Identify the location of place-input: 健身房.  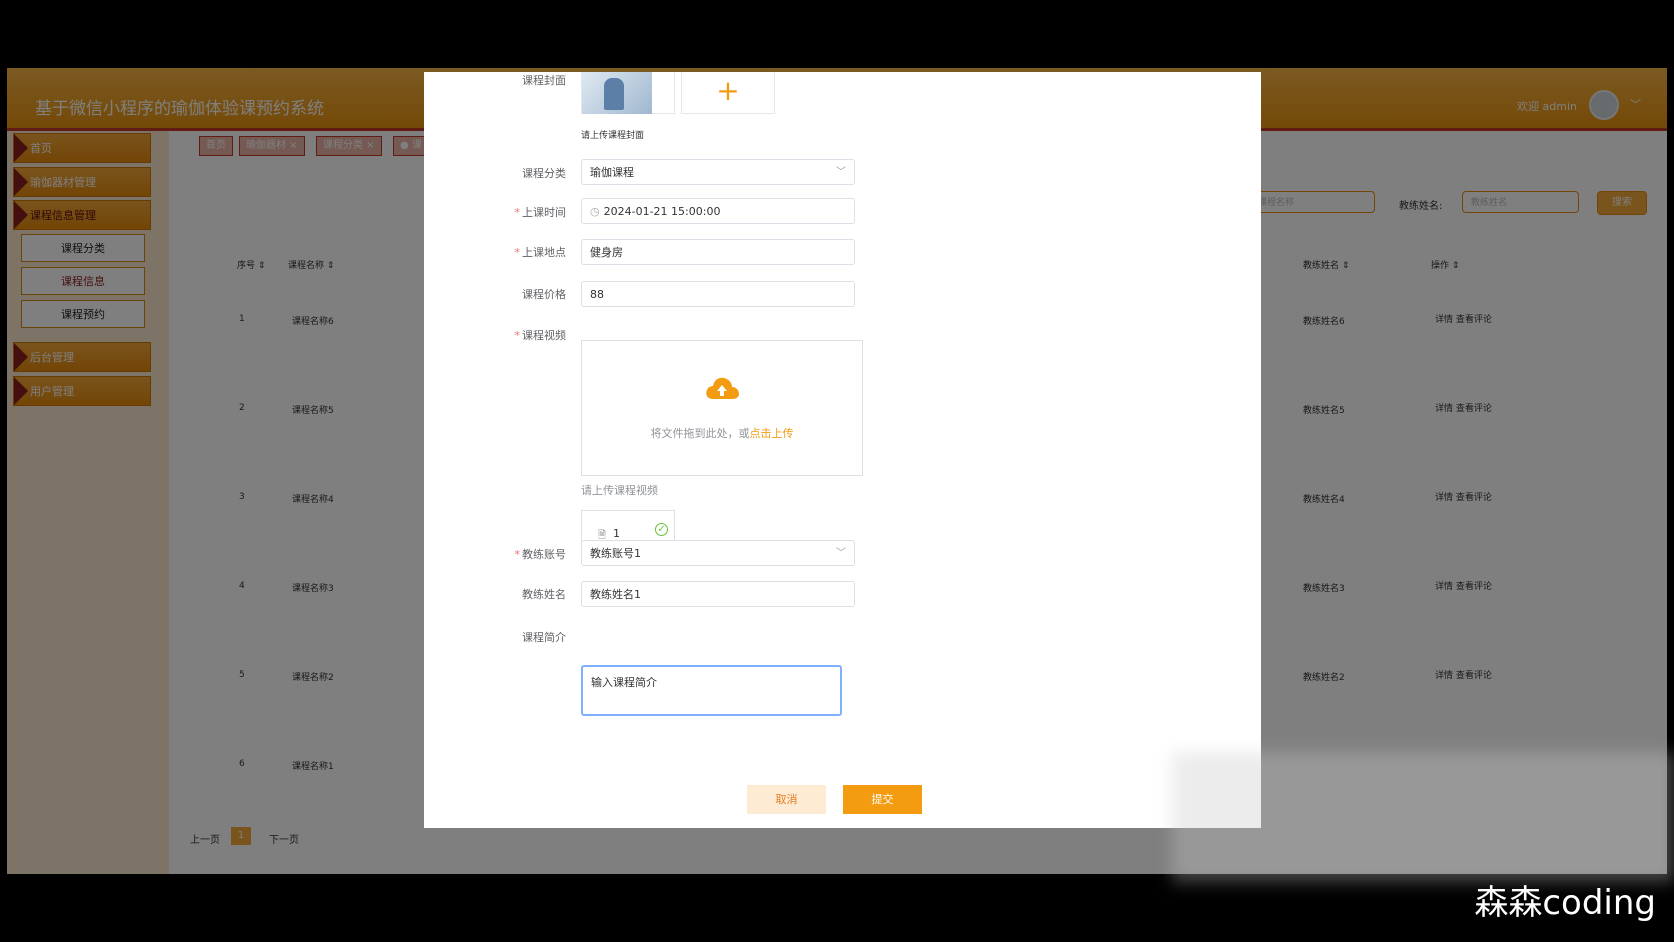
(718, 252).